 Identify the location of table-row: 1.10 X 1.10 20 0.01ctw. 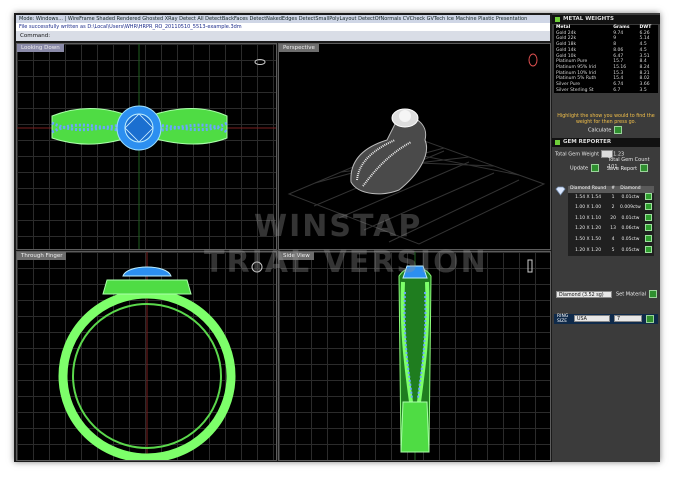
(611, 219).